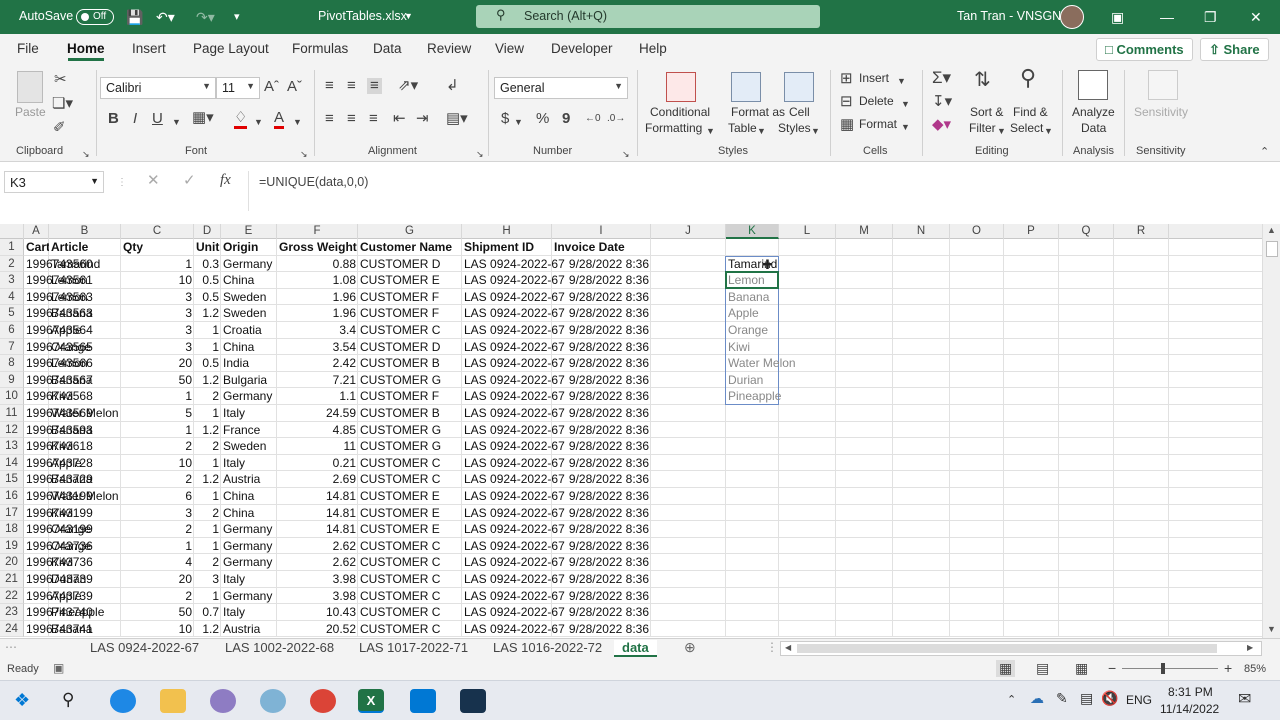 The width and height of the screenshot is (1280, 720). What do you see at coordinates (1081, 668) in the screenshot?
I see `page-break-view-icon: ▦` at bounding box center [1081, 668].